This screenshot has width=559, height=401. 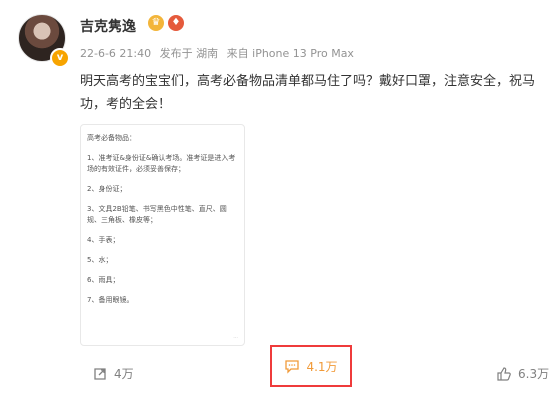 What do you see at coordinates (176, 23) in the screenshot?
I see `gift-icon: ♦` at bounding box center [176, 23].